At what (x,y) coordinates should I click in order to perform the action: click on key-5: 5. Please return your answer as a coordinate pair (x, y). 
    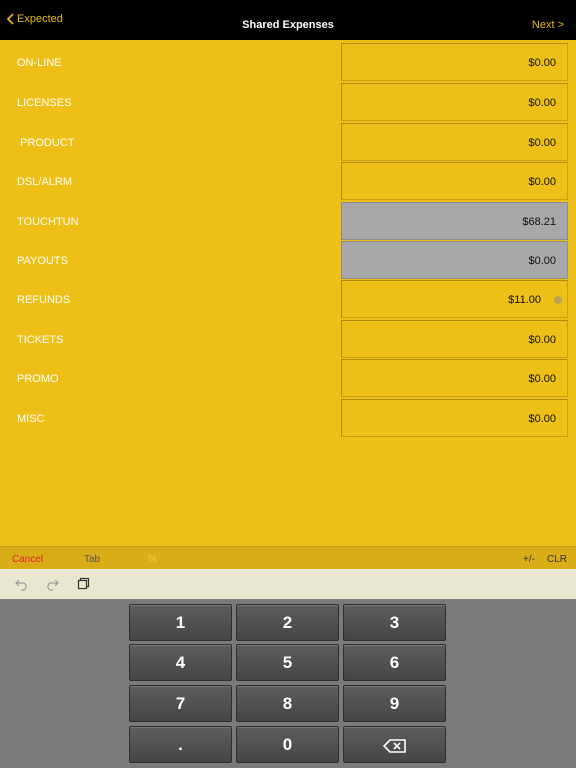
    Looking at the image, I should click on (287, 662).